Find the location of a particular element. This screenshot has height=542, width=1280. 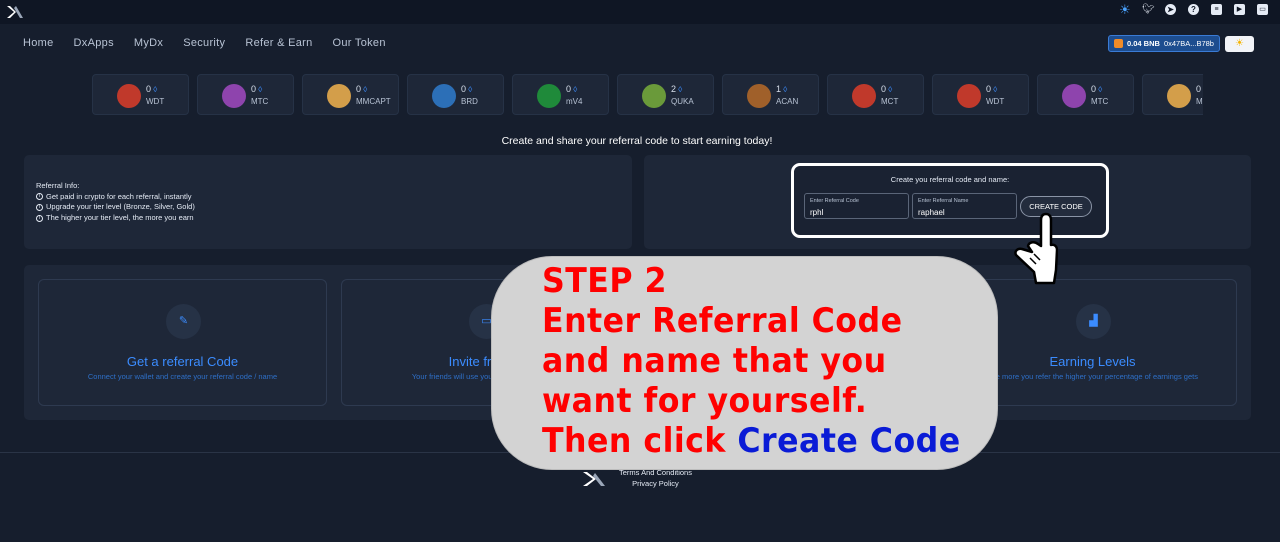

token-ticker: 0 ◊ BRD is located at coordinates (455, 94).